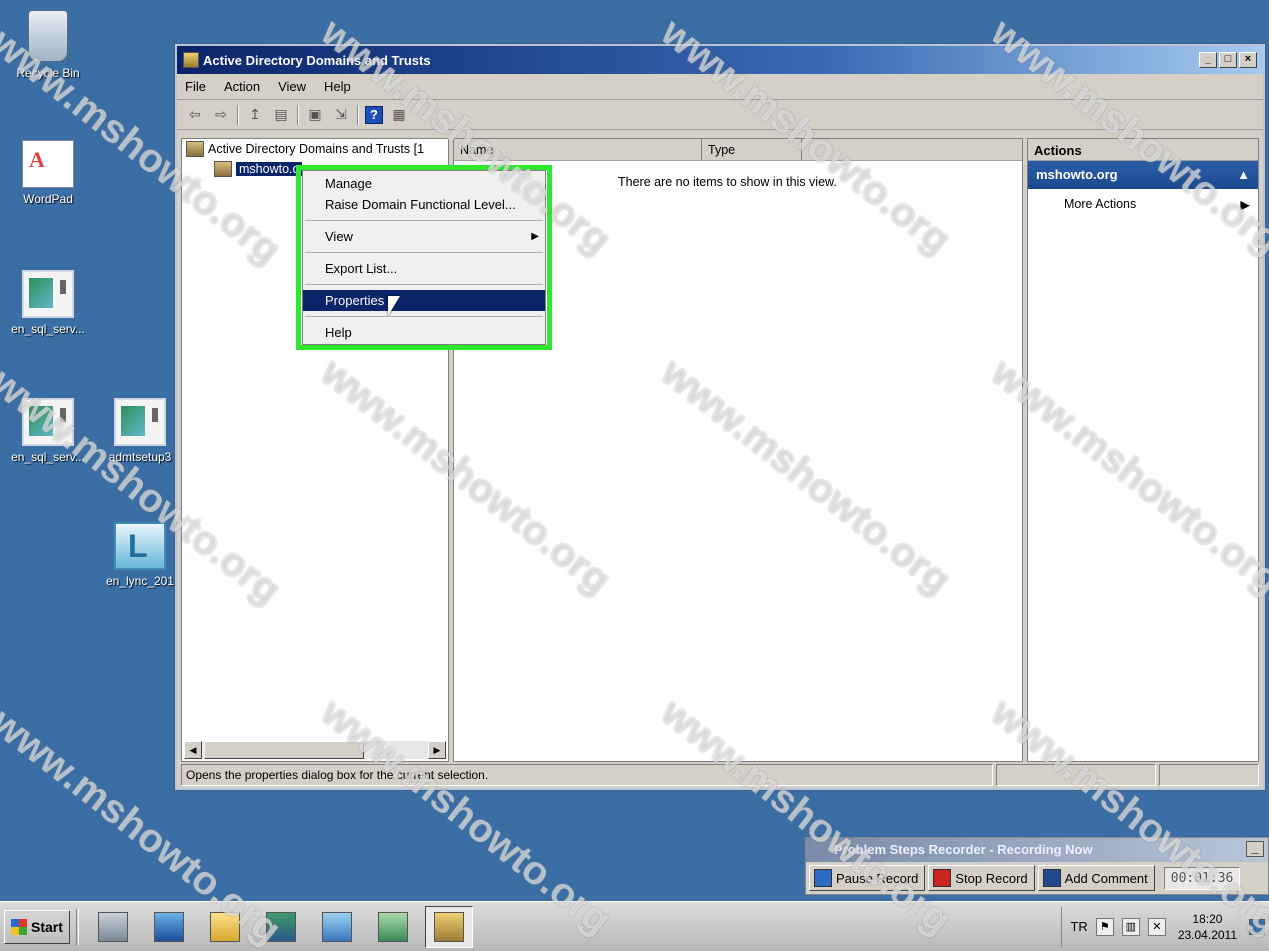  I want to click on taskbar-control-panel, so click(337, 927).